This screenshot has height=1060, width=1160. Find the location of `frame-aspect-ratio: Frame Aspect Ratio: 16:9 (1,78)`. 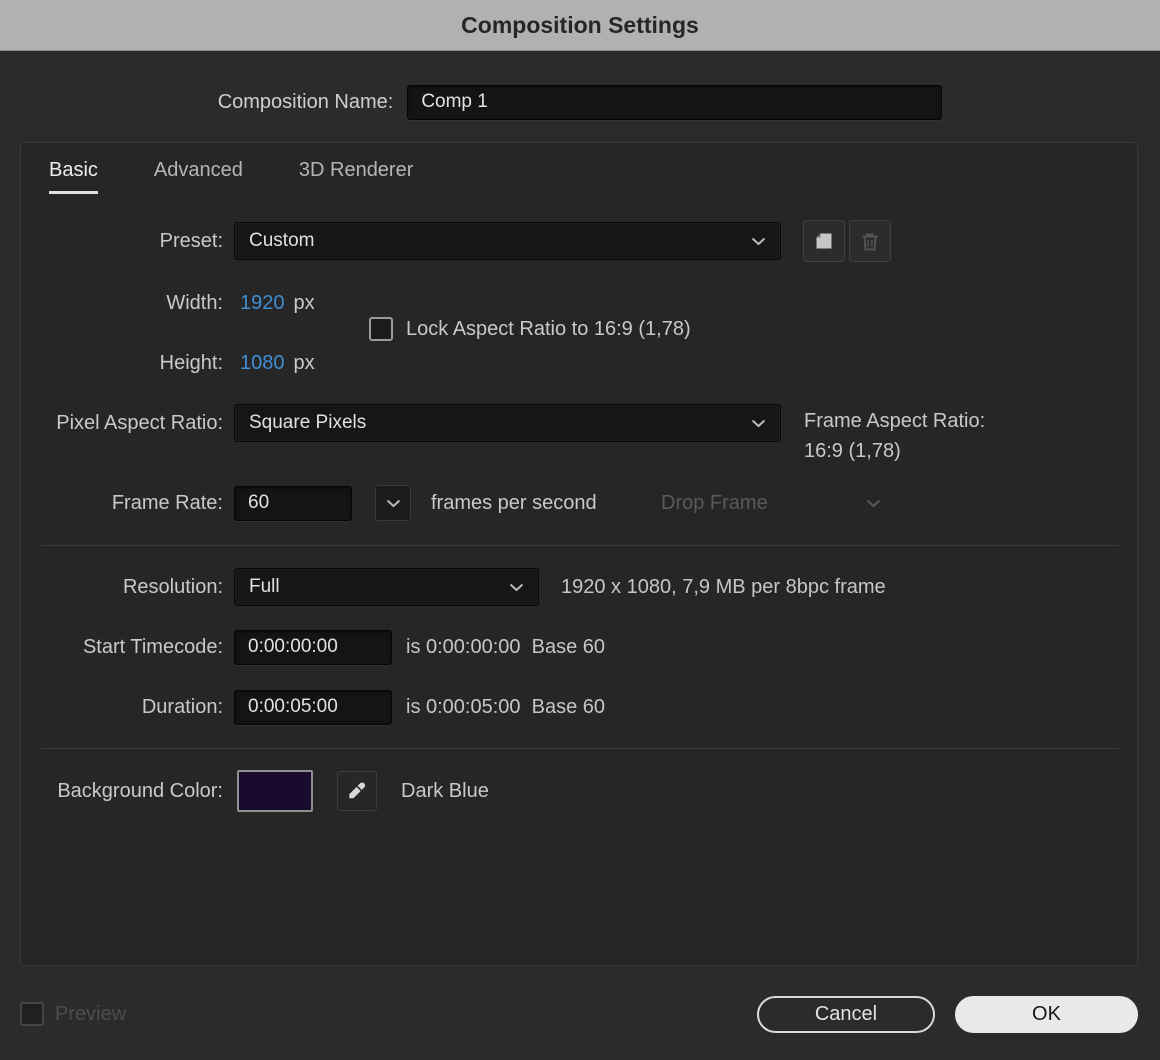

frame-aspect-ratio: Frame Aspect Ratio: 16:9 (1,78) is located at coordinates (894, 436).